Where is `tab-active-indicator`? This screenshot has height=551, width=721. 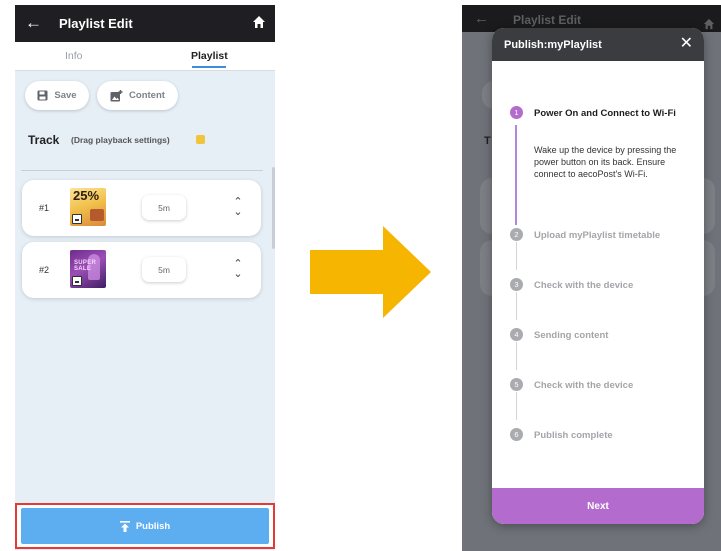 tab-active-indicator is located at coordinates (209, 67).